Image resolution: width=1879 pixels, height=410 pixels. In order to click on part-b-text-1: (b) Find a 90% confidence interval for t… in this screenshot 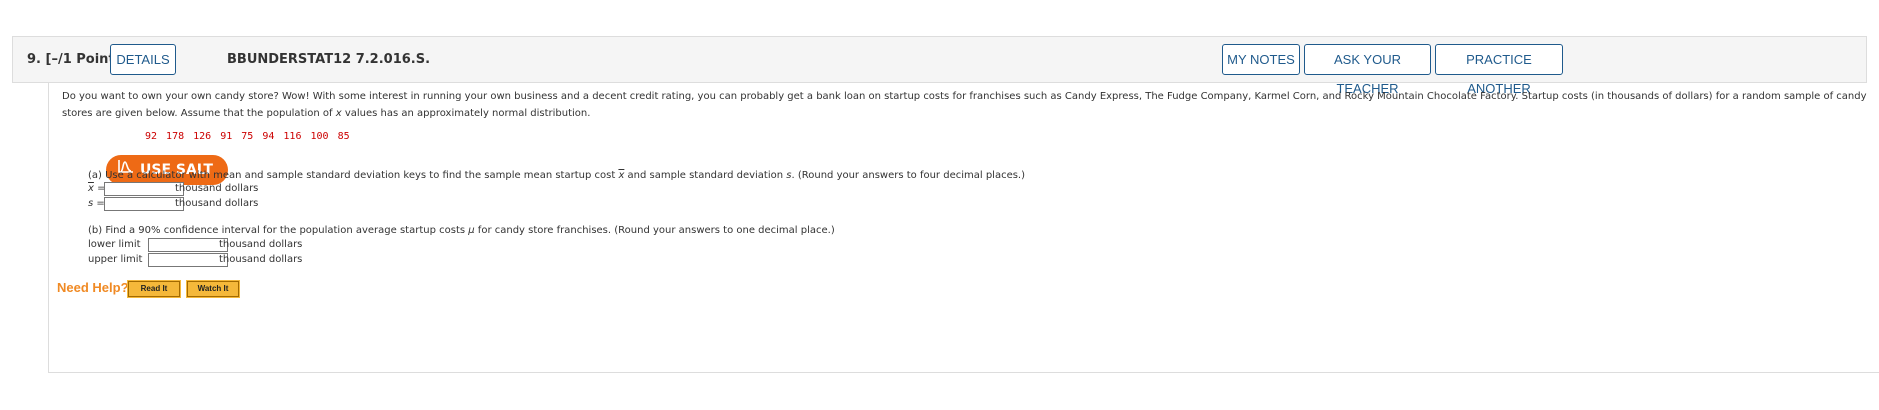, I will do `click(278, 230)`.